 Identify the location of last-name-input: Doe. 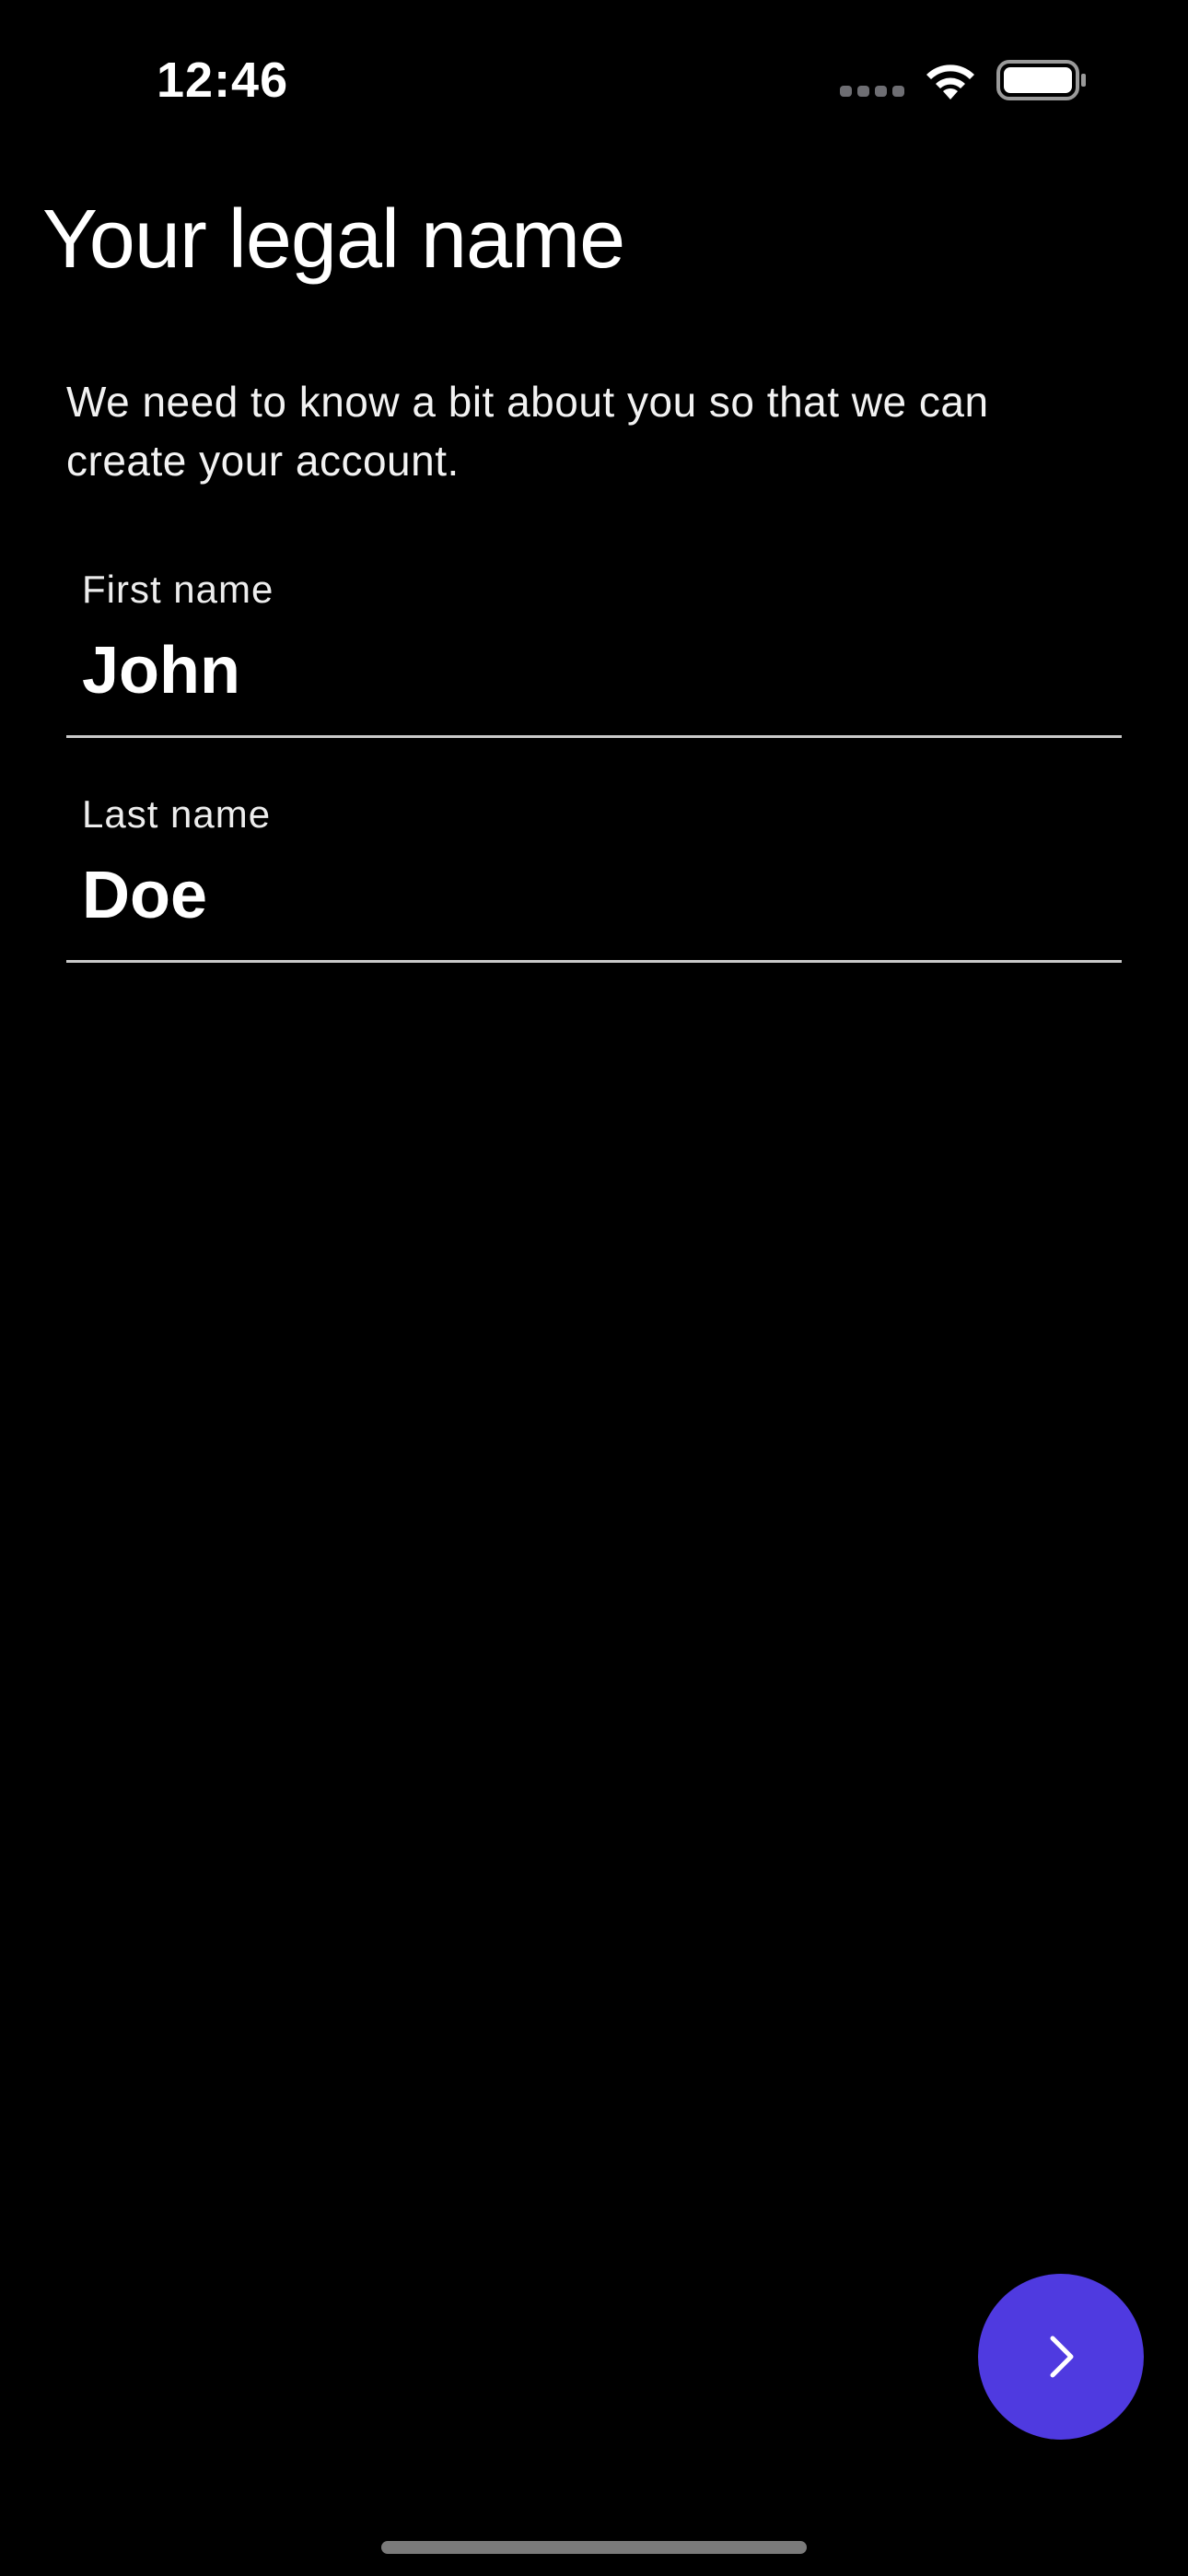
(144, 895).